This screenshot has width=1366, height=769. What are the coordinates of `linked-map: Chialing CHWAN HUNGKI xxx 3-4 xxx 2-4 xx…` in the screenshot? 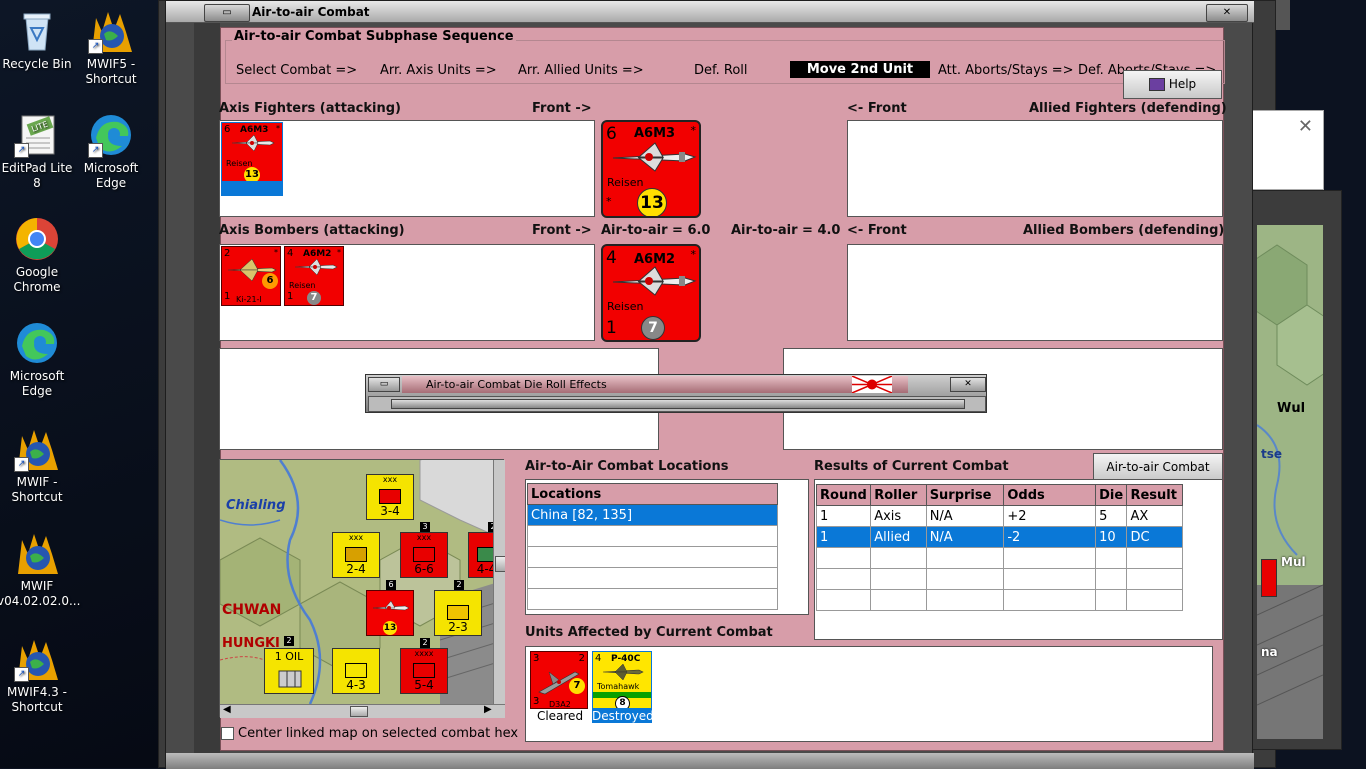 It's located at (362, 582).